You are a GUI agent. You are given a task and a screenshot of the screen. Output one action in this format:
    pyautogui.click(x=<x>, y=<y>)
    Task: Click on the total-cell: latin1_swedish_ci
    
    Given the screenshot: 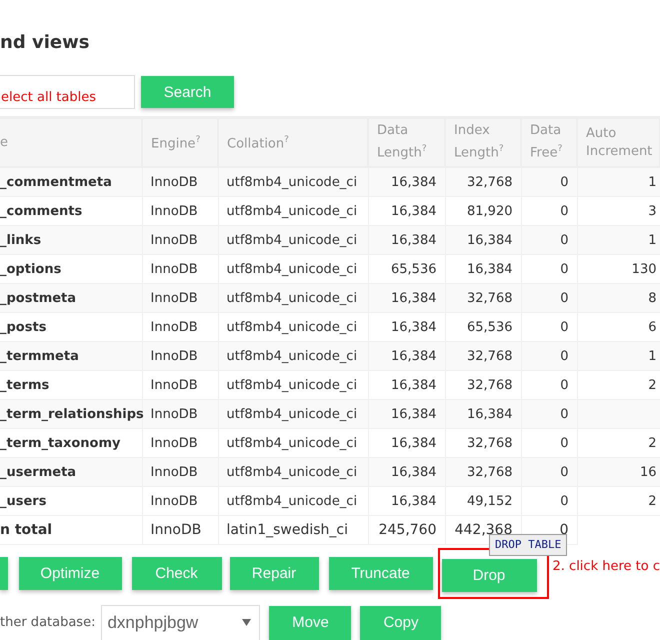 What is the action you would take?
    pyautogui.click(x=293, y=530)
    